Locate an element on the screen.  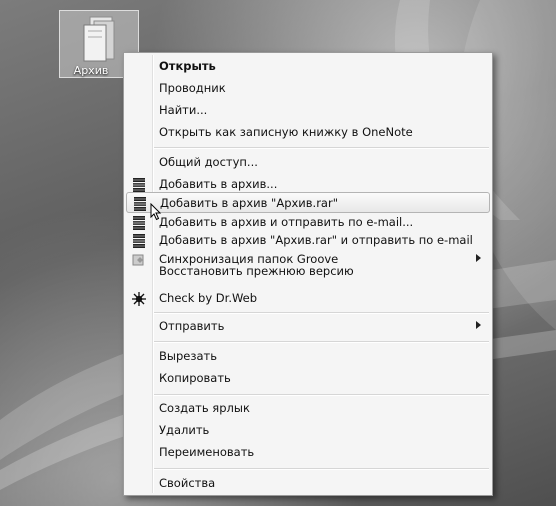
menu-item-delete: Удалить is located at coordinates (308, 430).